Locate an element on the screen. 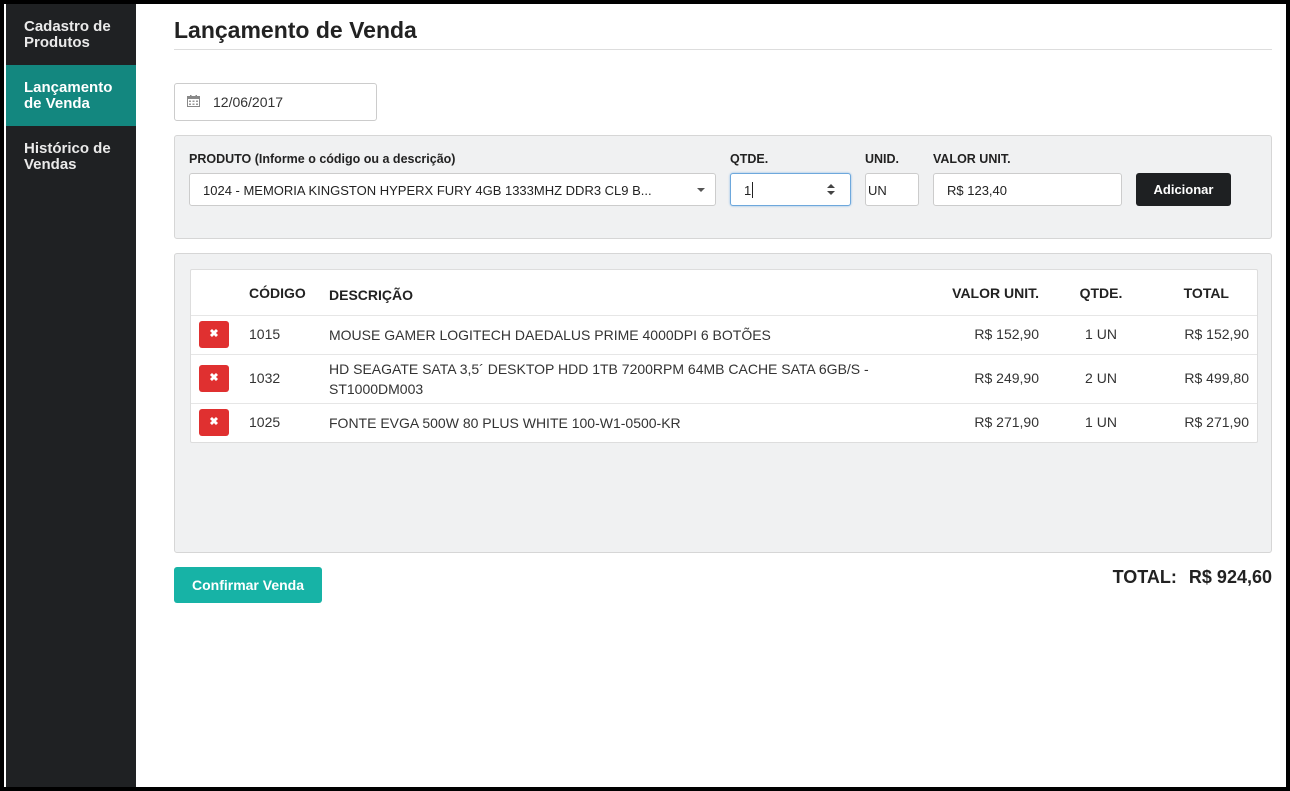 This screenshot has height=791, width=1290. sidebar-item-lancamento-venda: Lançamento de Venda is located at coordinates (71, 95).